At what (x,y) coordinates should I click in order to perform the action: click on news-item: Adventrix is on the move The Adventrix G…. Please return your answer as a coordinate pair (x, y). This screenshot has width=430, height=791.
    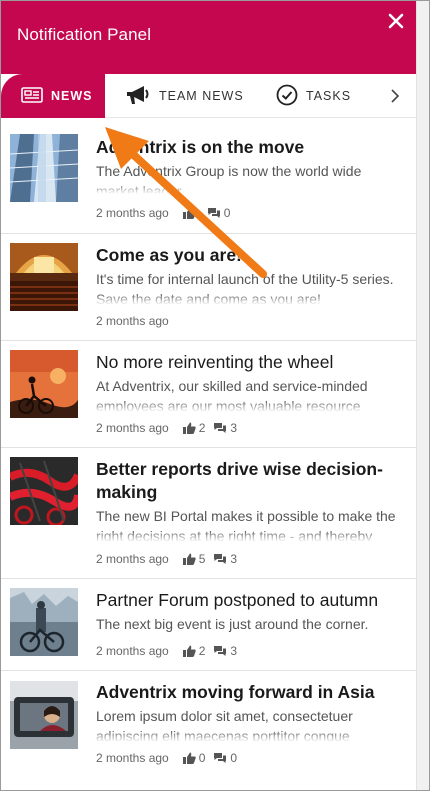
    Looking at the image, I should click on (208, 176).